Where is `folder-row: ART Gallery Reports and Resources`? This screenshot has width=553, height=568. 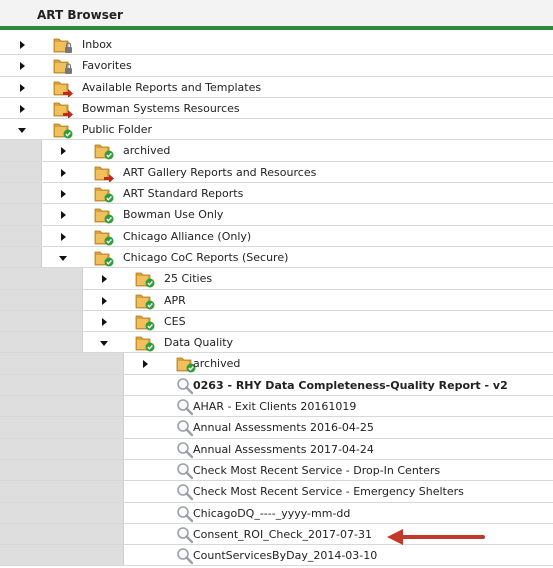 folder-row: ART Gallery Reports and Resources is located at coordinates (276, 172).